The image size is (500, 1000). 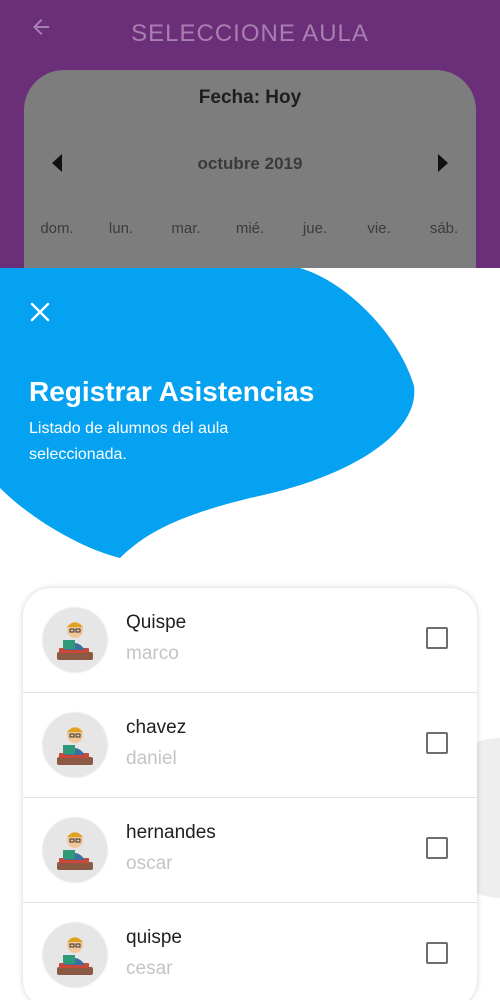 What do you see at coordinates (154, 937) in the screenshot?
I see `student-last-name: quispe` at bounding box center [154, 937].